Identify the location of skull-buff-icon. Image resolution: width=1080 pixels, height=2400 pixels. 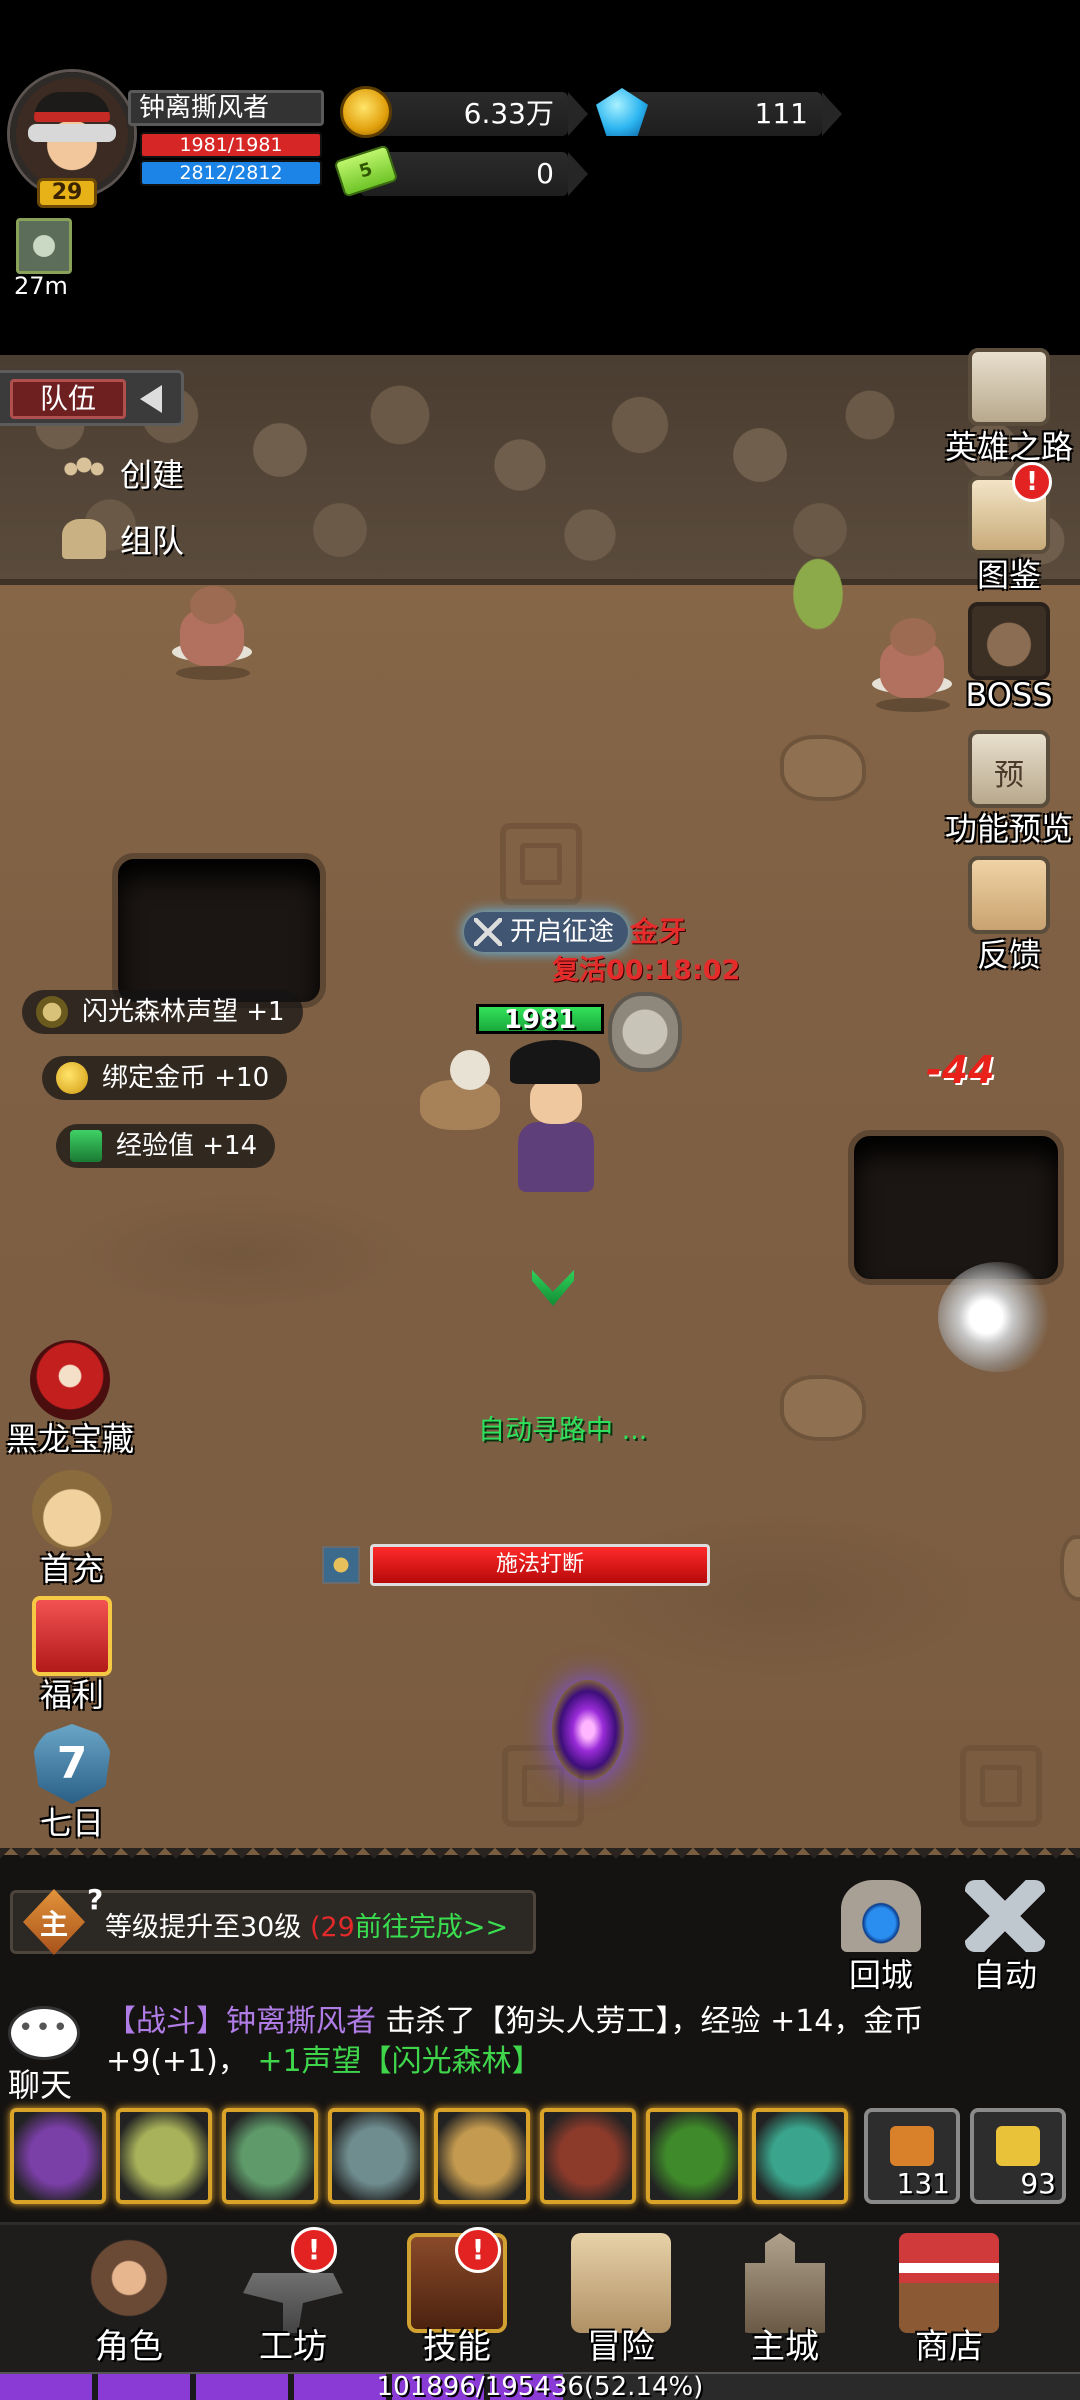
(44, 246).